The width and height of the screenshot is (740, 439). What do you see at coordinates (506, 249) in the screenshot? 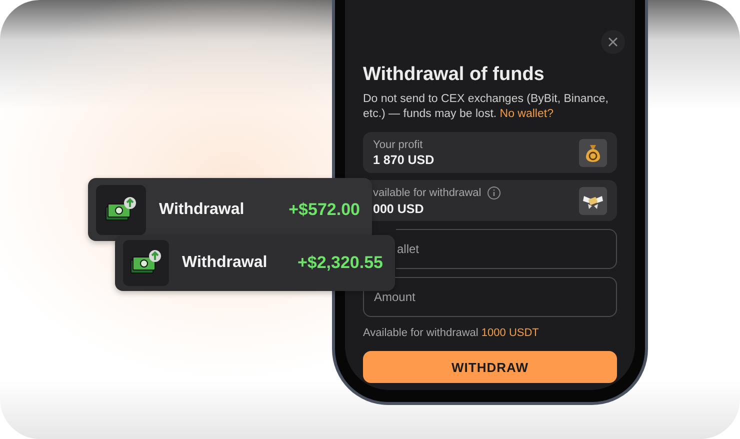
I see `input-field: allet` at bounding box center [506, 249].